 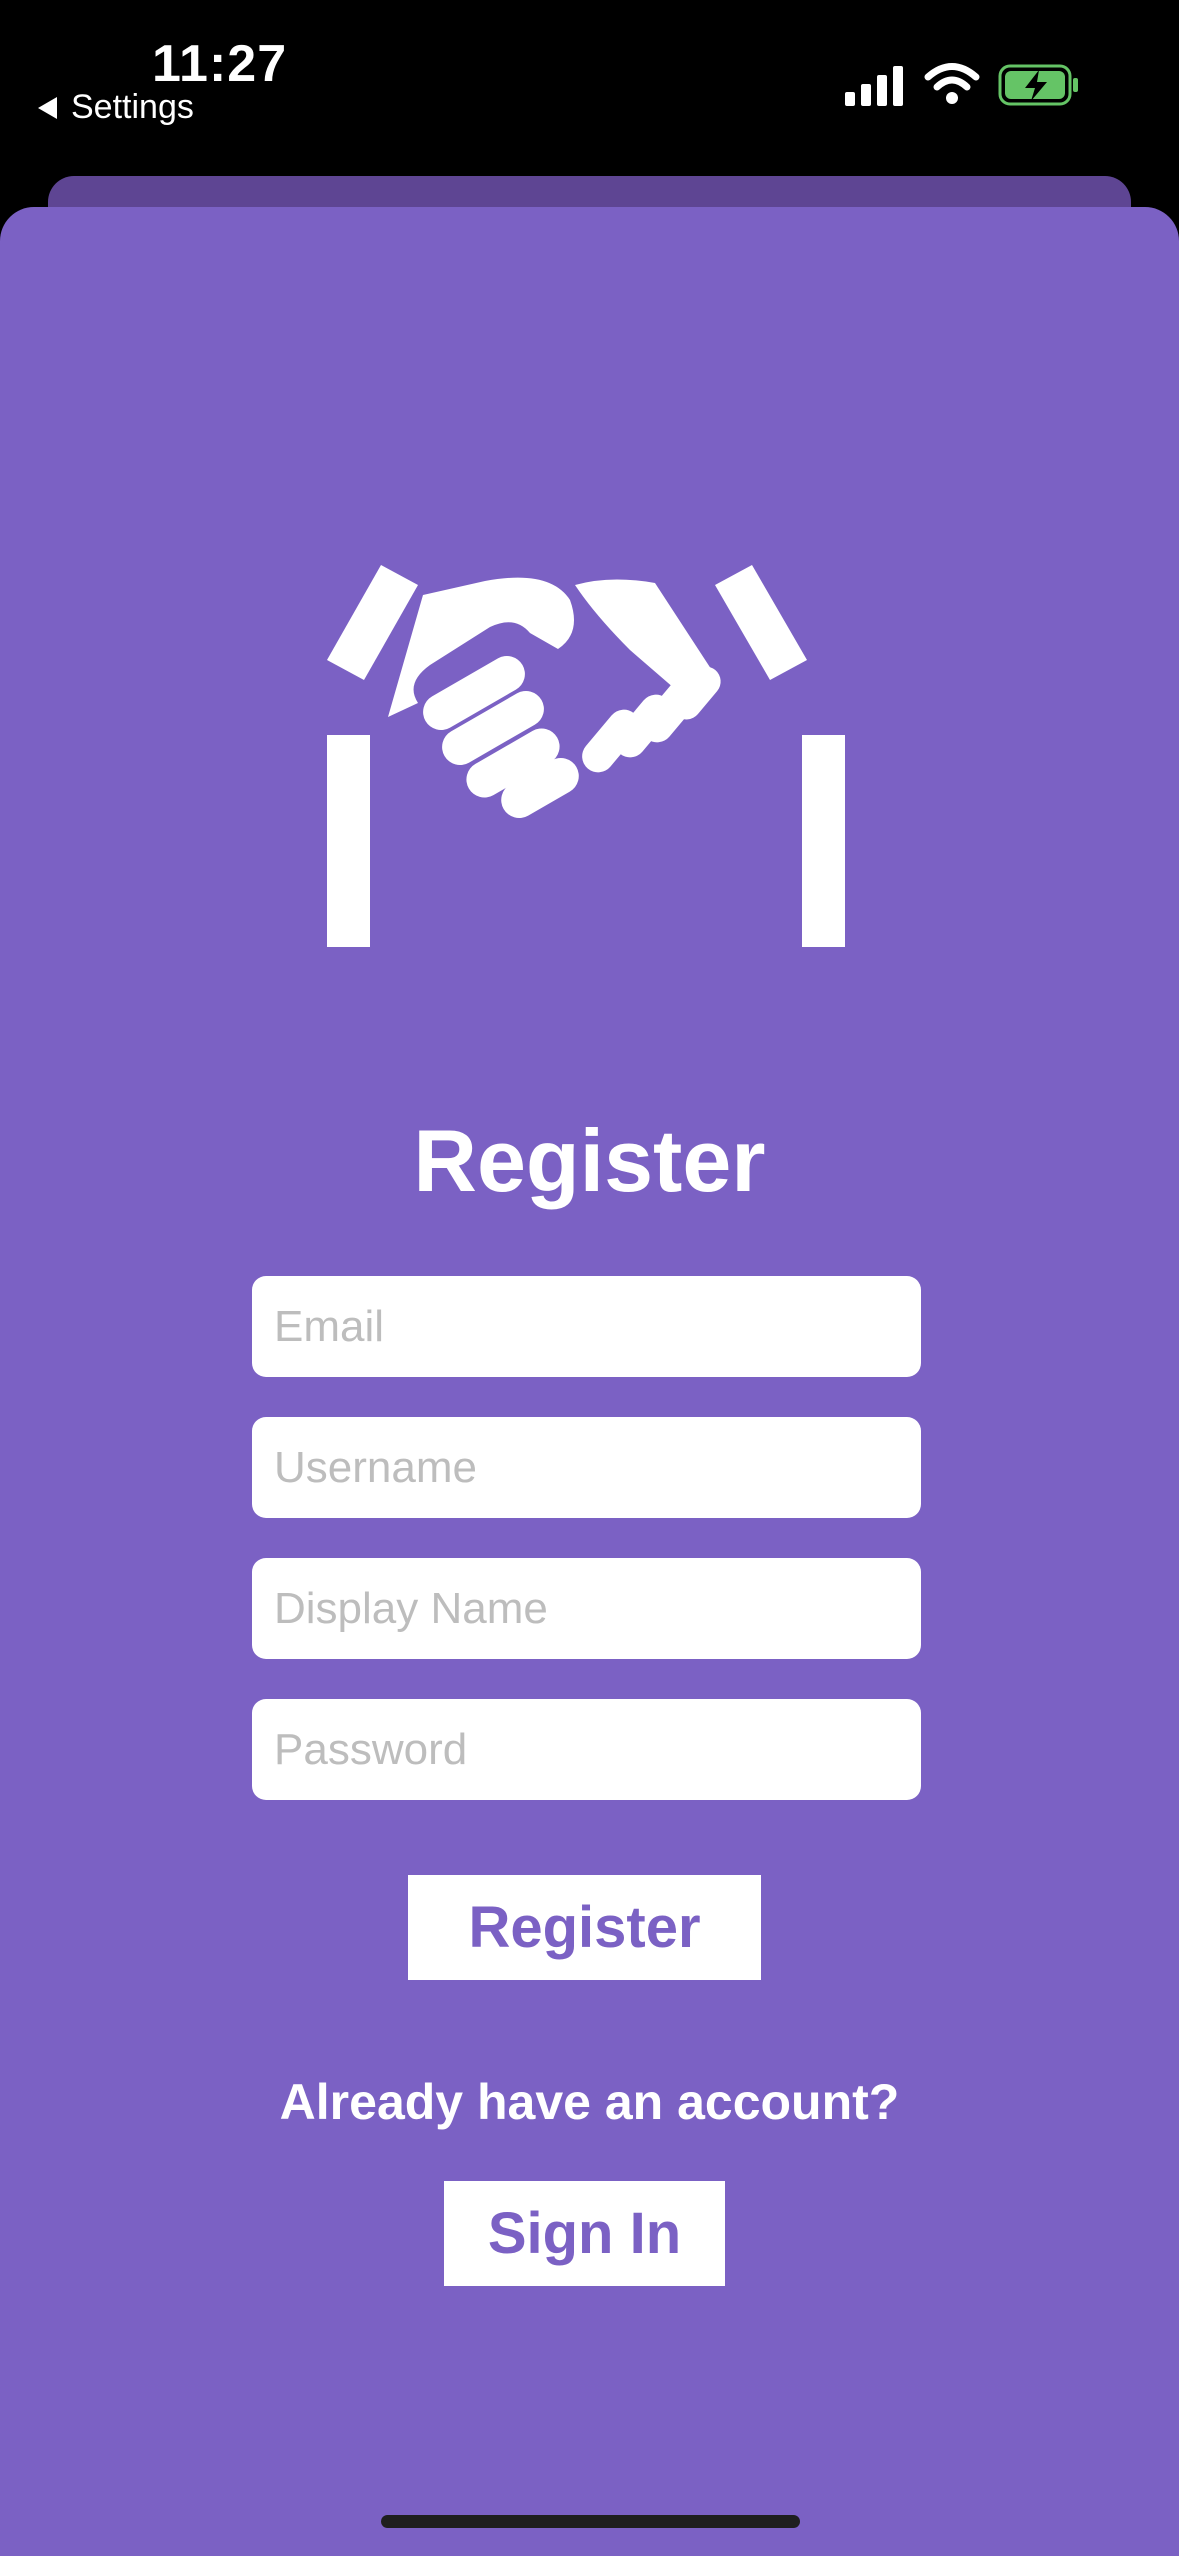 I want to click on back-to-settings-link: Settings, so click(x=116, y=107).